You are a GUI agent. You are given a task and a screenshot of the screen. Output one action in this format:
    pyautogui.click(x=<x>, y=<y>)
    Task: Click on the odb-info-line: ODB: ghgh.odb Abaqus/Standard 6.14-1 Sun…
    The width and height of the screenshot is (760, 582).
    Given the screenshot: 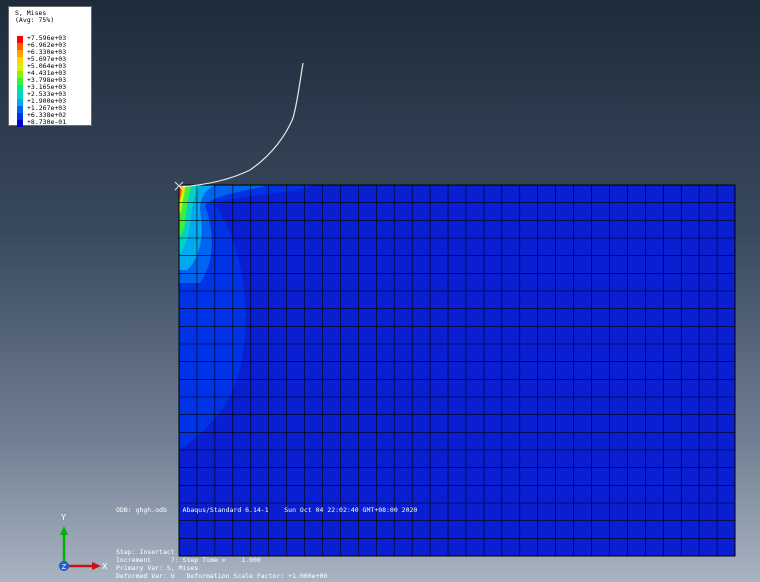 What is the action you would take?
    pyautogui.click(x=267, y=510)
    